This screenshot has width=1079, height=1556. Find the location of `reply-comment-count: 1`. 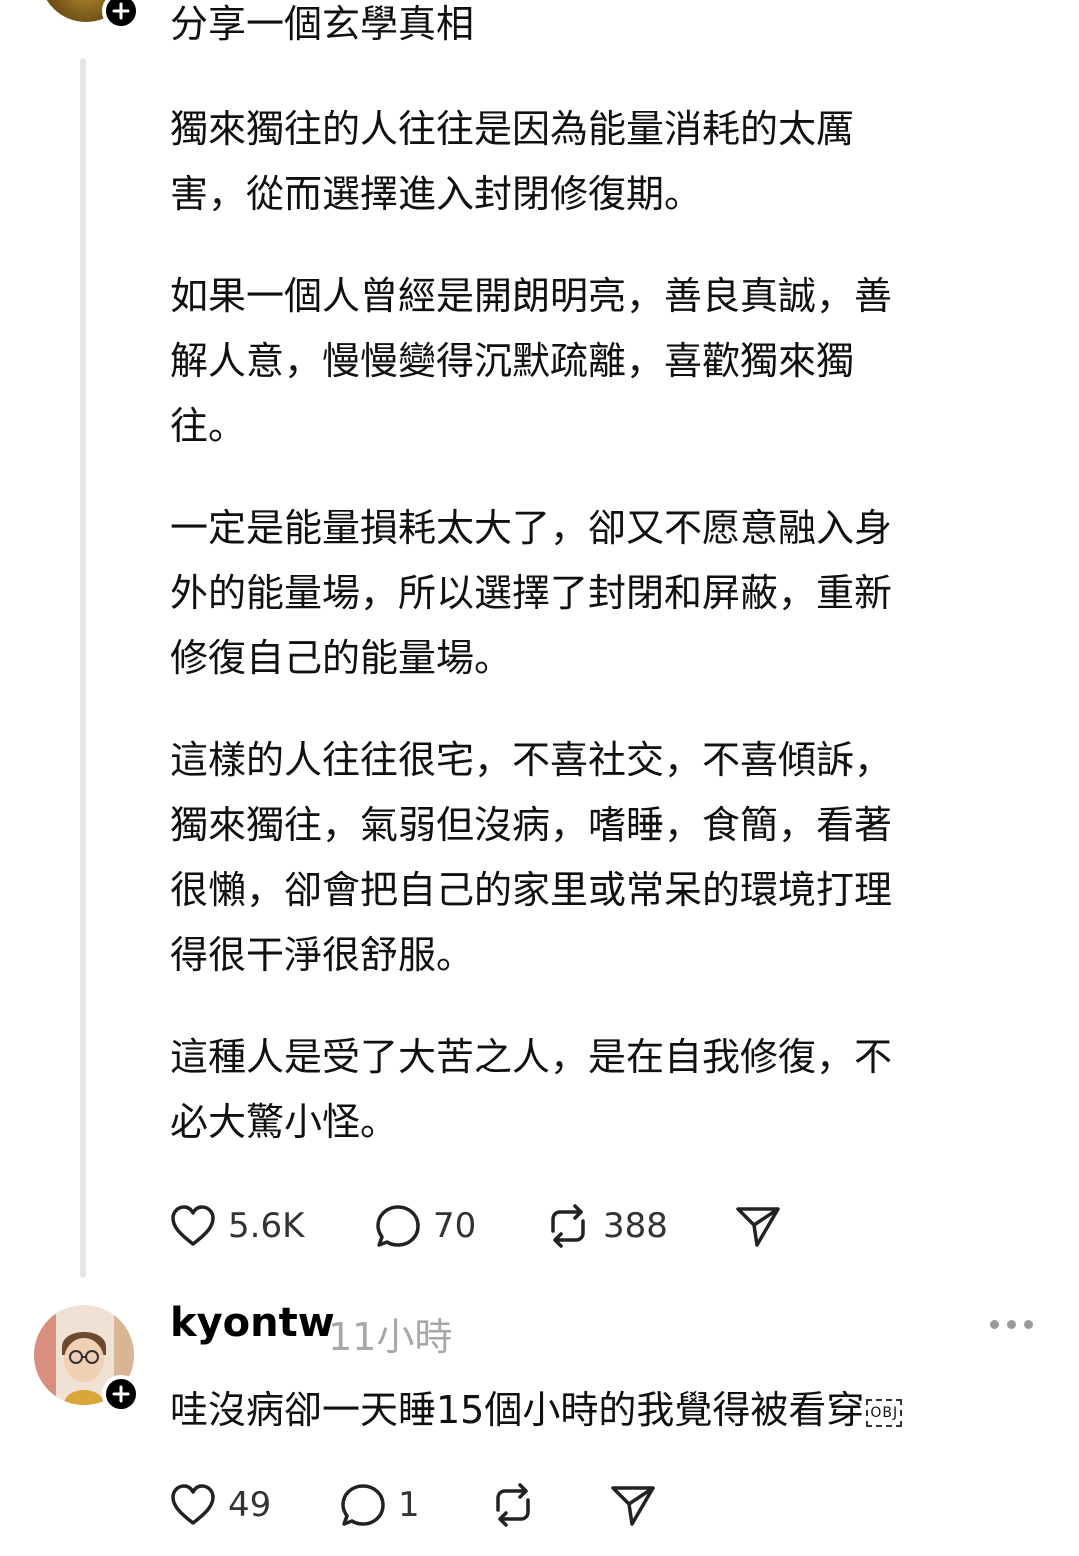

reply-comment-count: 1 is located at coordinates (409, 1505).